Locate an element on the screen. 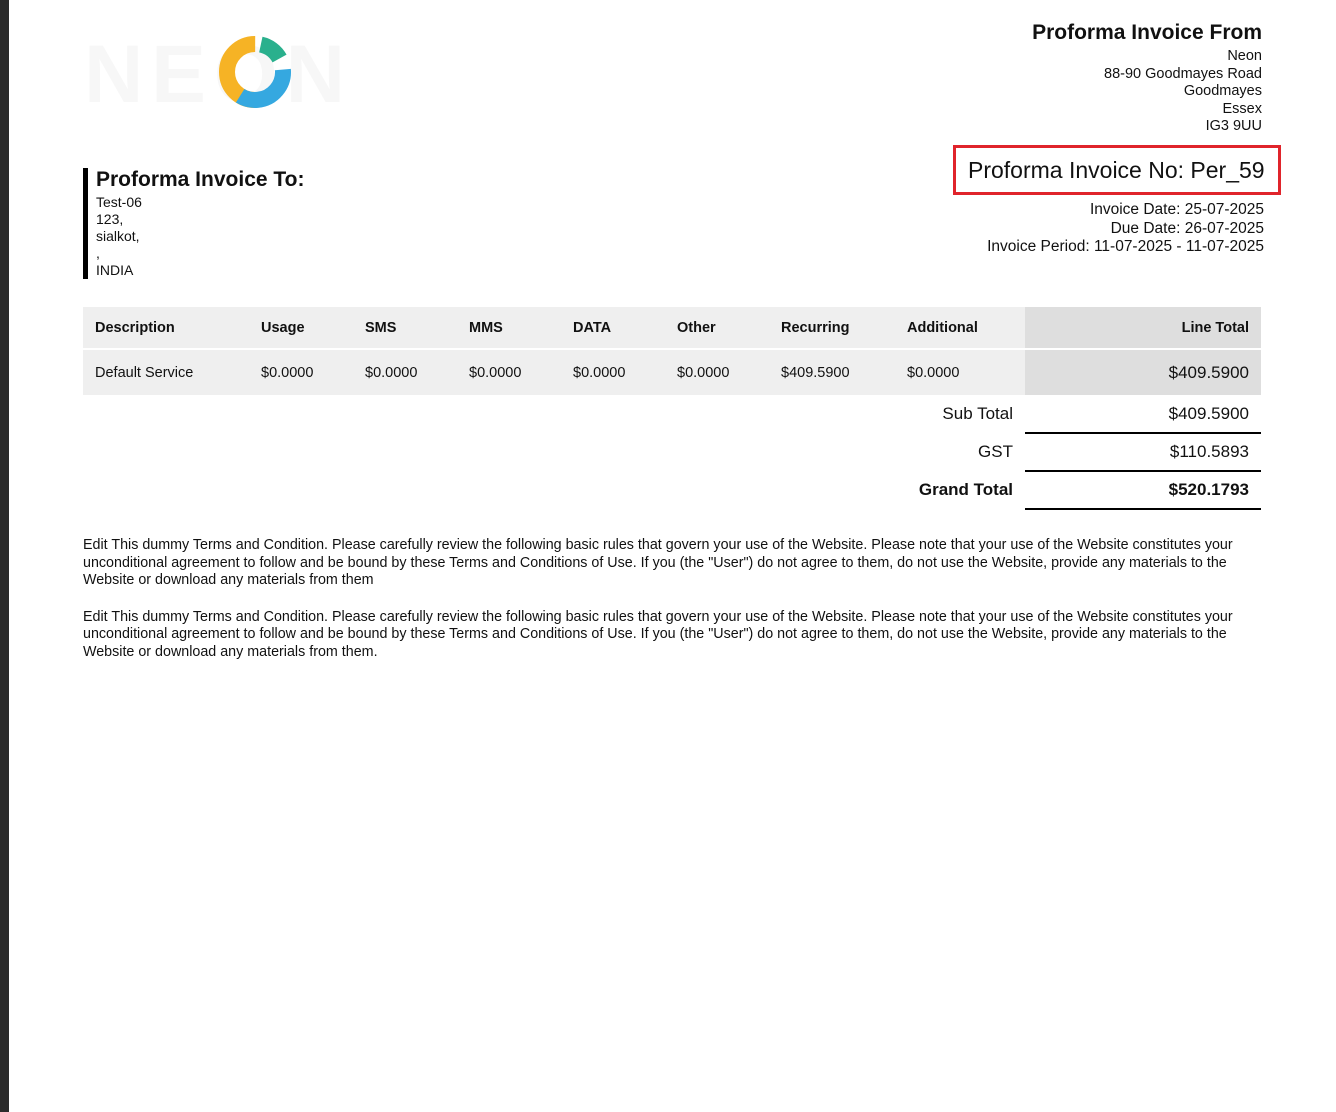 This screenshot has height=1112, width=1336. to-address-1: 123, is located at coordinates (110, 219).